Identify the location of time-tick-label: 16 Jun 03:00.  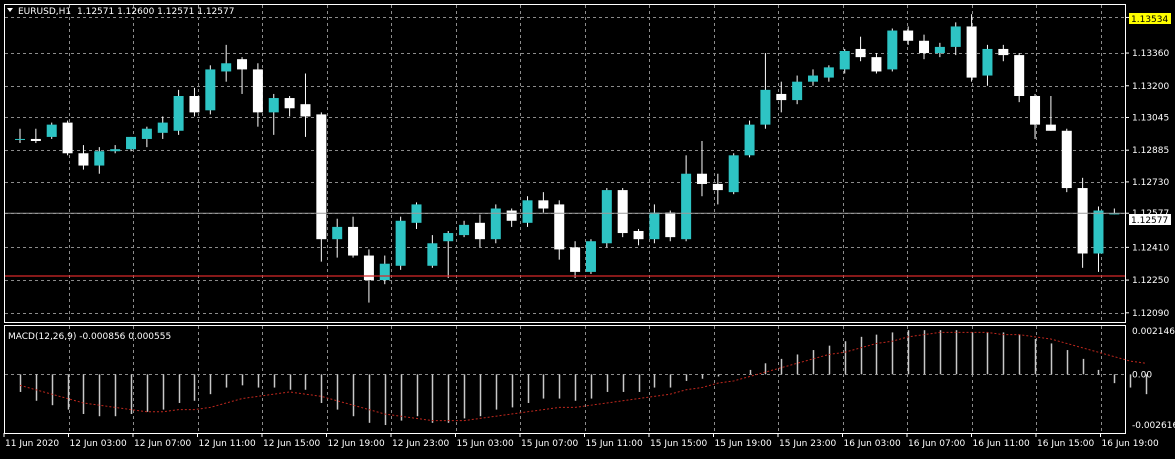
(872, 444).